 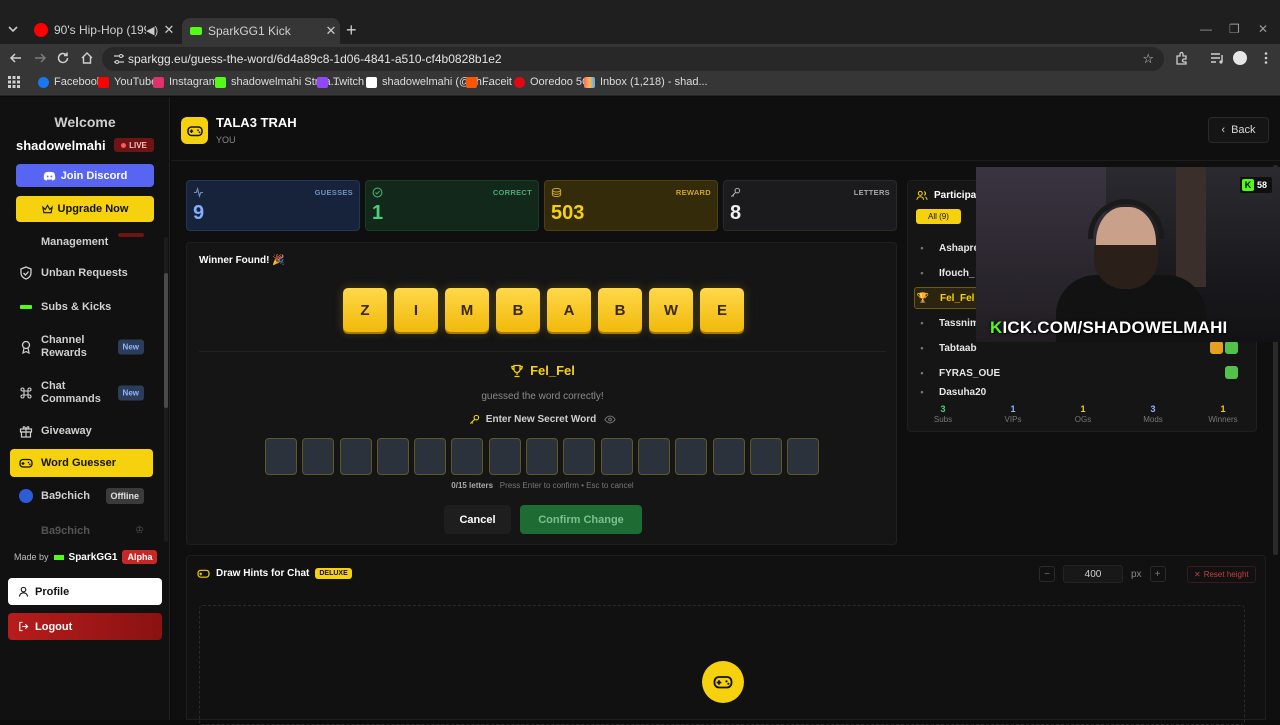 I want to click on upgrade-label: Upgrade Now, so click(x=93, y=209).